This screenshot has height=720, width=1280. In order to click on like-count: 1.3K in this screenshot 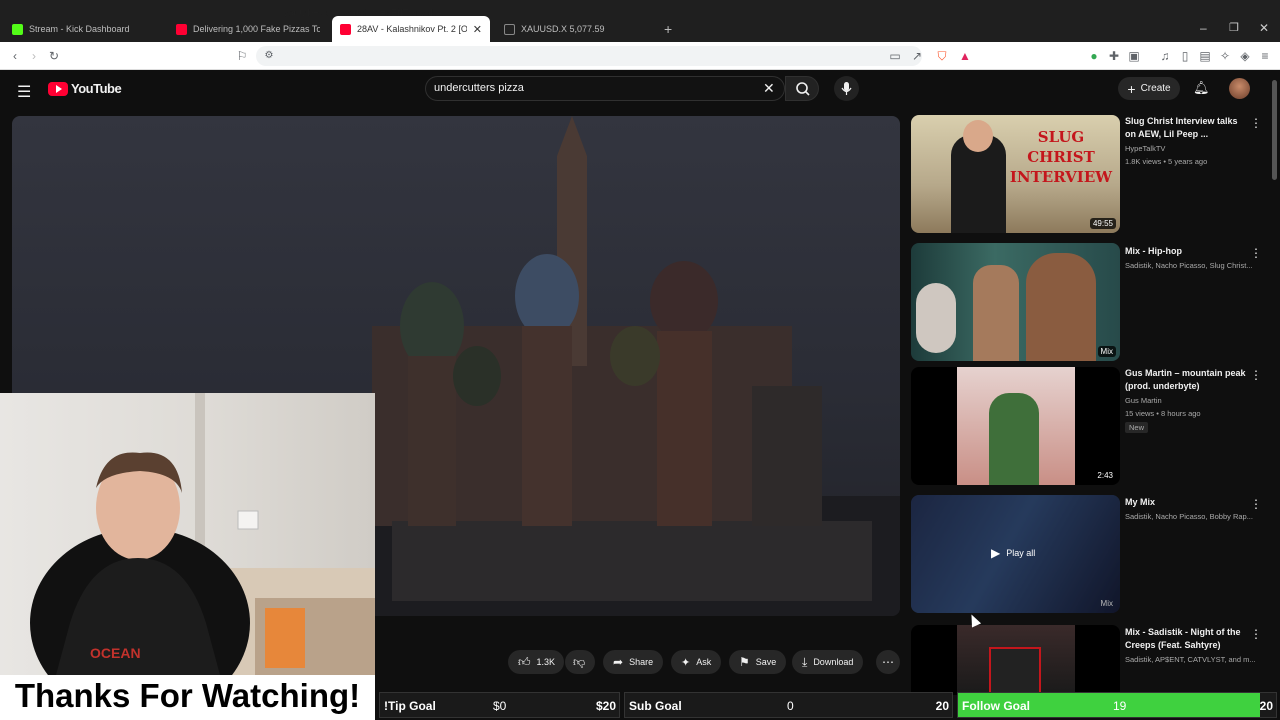, I will do `click(546, 662)`.